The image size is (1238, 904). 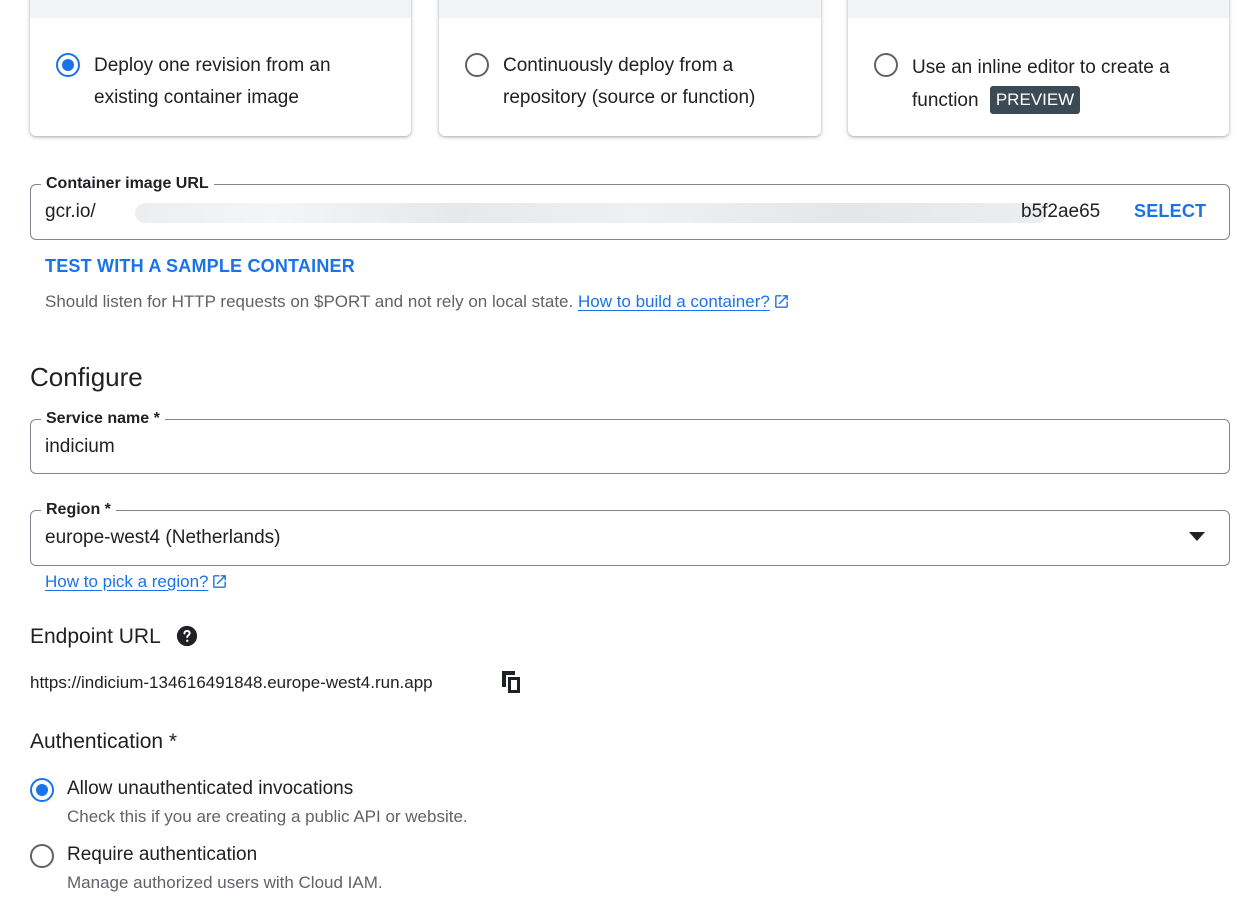 I want to click on endpoint-url-title: Endpoint URL, so click(x=95, y=636).